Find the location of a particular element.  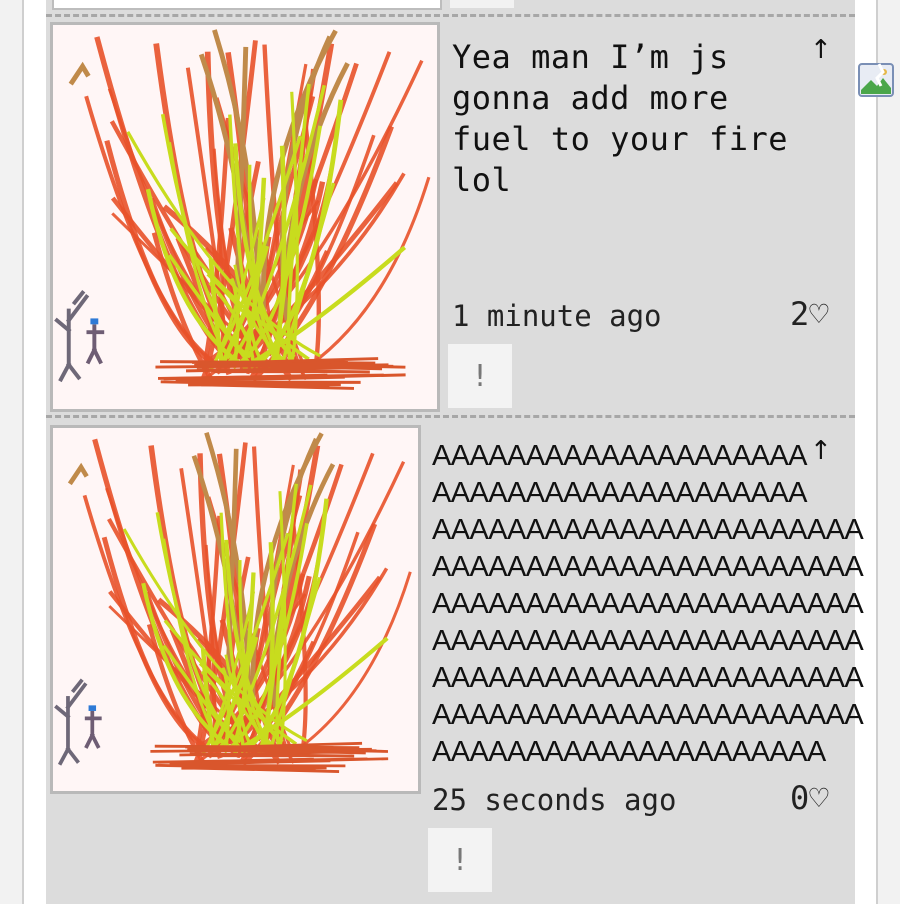

previous-post-drawing-edge is located at coordinates (247, 5).